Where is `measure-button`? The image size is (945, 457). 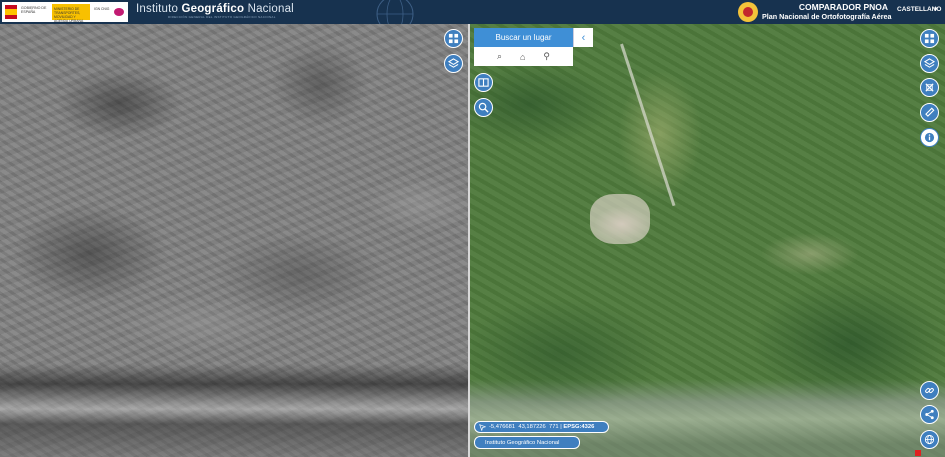
measure-button is located at coordinates (929, 112).